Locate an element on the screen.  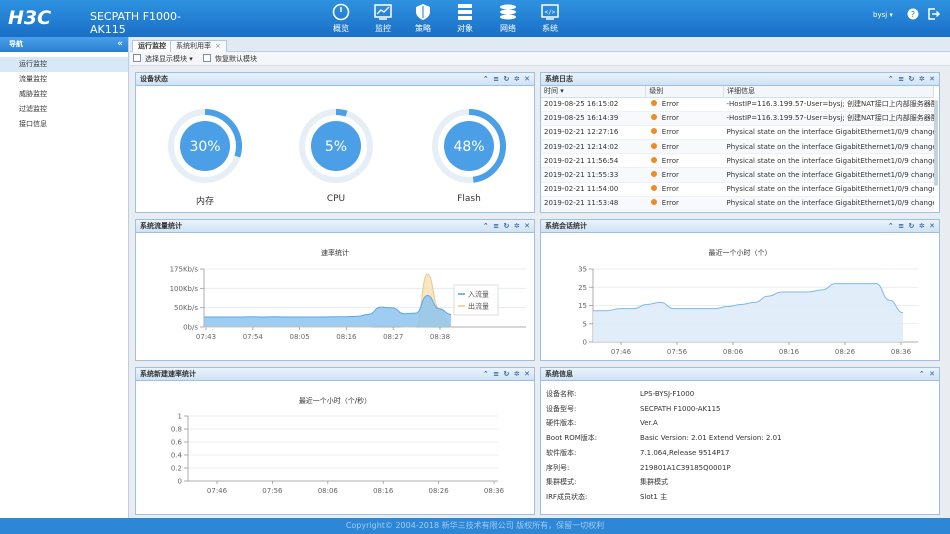
tab-label: 运行监控 is located at coordinates (152, 46).